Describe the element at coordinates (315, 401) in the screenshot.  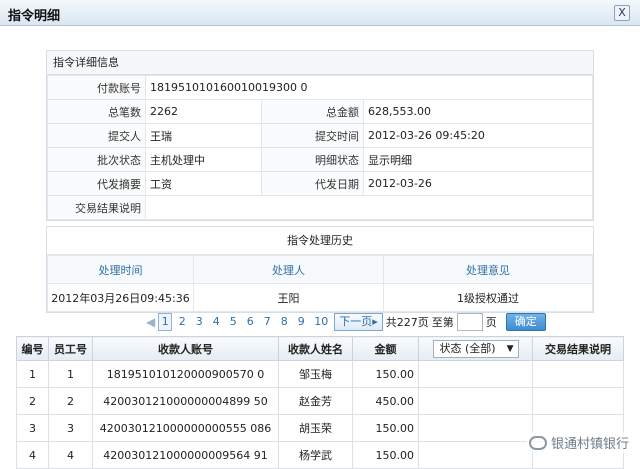
I see `cell-payee-name: 赵金芳` at that location.